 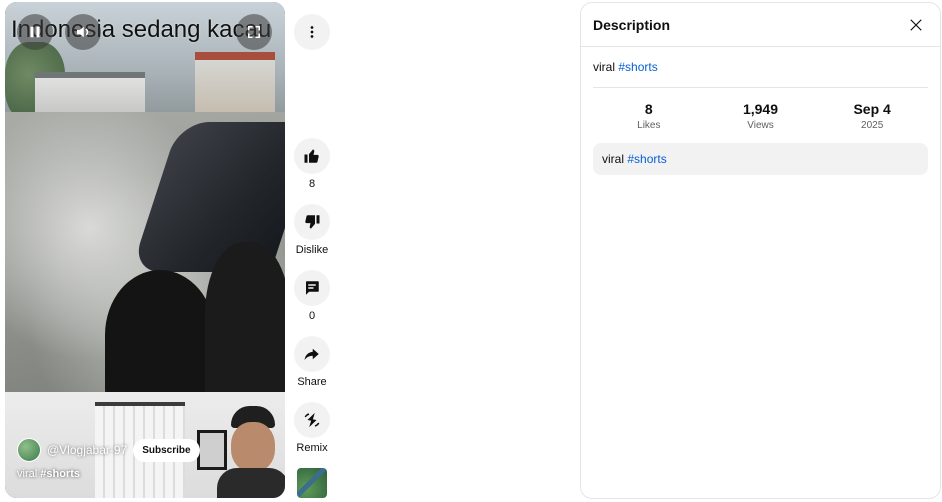 I want to click on video-caption: viral #shorts, so click(x=145, y=474).